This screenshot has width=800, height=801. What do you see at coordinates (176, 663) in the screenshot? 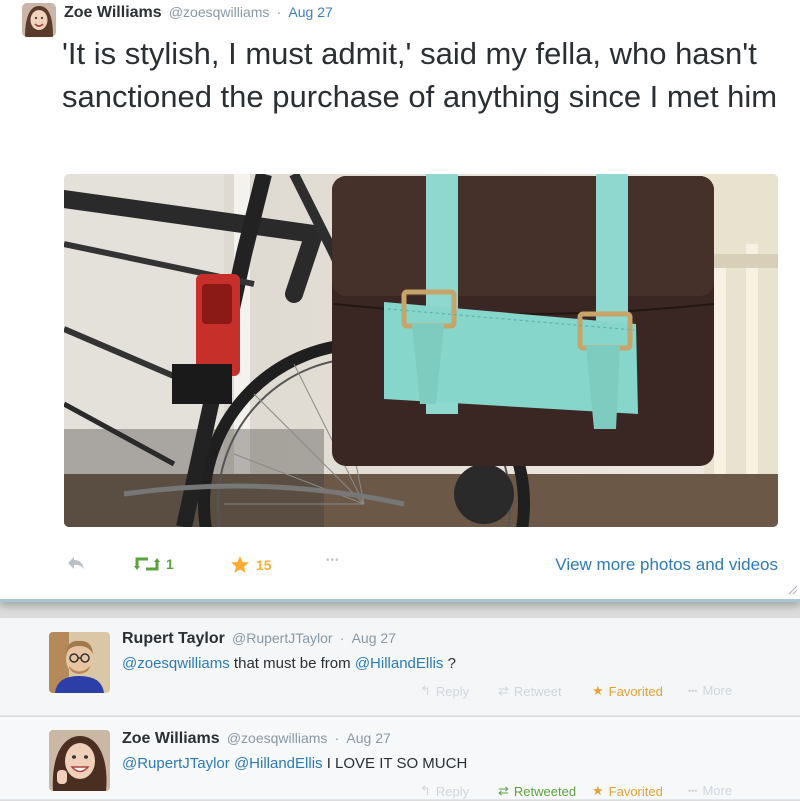
I see `mention-link: @zoesqwilliams` at bounding box center [176, 663].